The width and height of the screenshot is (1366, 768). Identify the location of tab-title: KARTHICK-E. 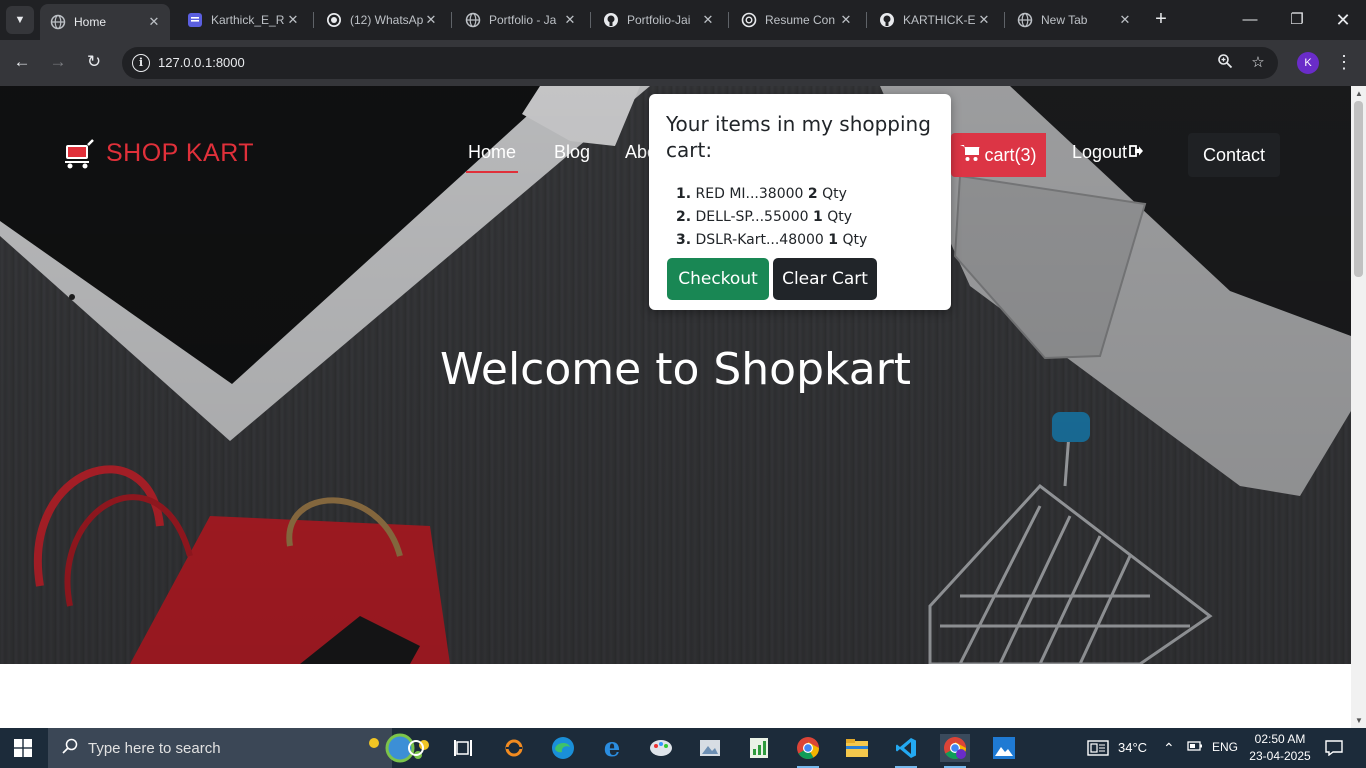
(939, 20).